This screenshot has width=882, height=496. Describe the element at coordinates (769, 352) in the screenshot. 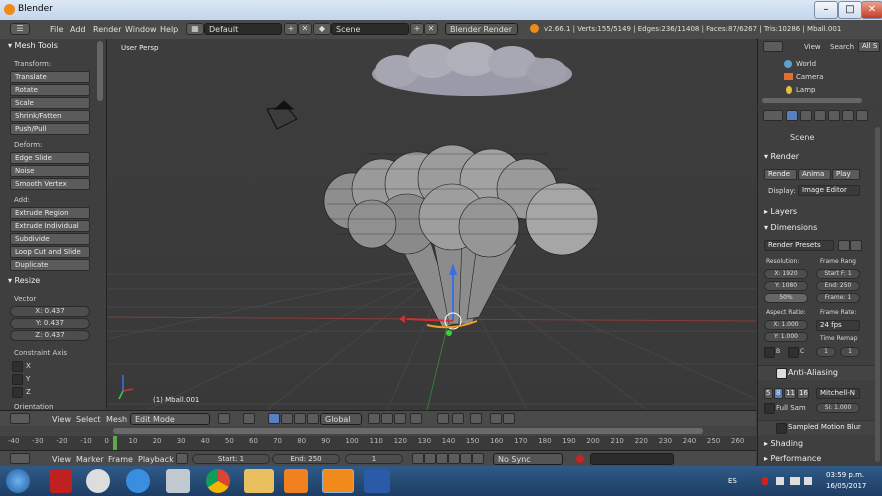

I see `border-checkbox` at that location.